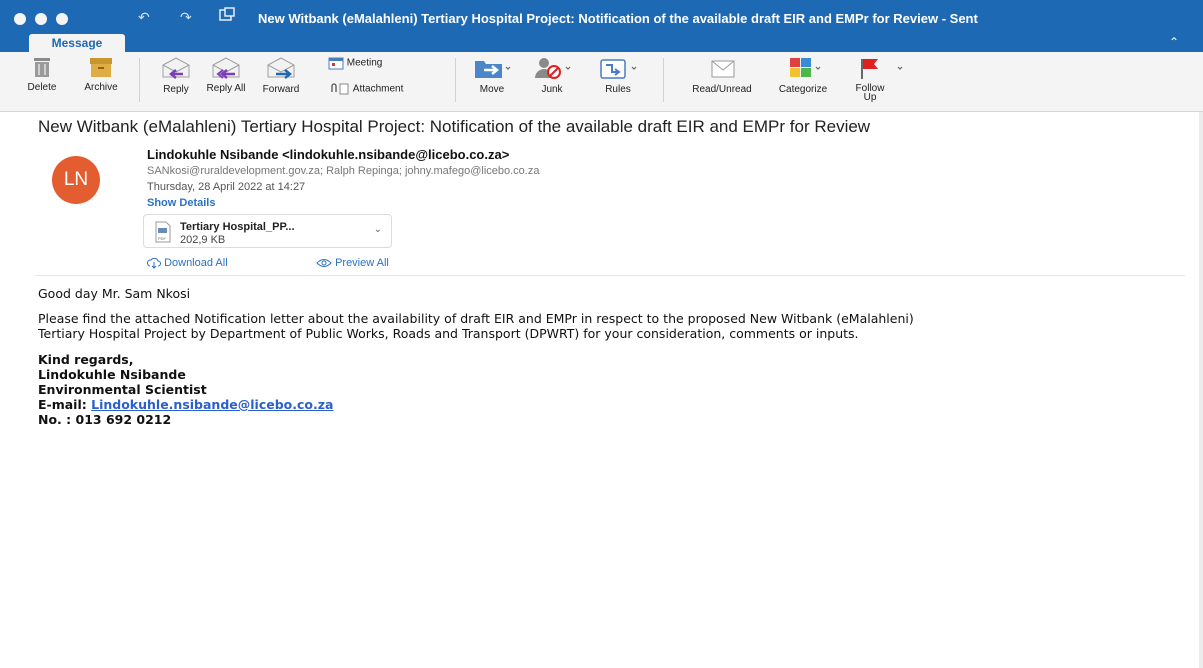 This screenshot has width=1203, height=668. Describe the element at coordinates (86, 359) in the screenshot. I see `closing: Kind regards,` at that location.